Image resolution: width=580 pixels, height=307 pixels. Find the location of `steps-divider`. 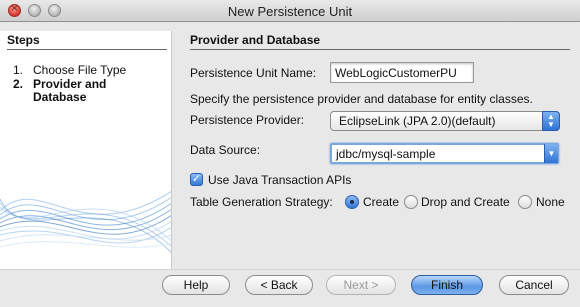

steps-divider is located at coordinates (87, 49).